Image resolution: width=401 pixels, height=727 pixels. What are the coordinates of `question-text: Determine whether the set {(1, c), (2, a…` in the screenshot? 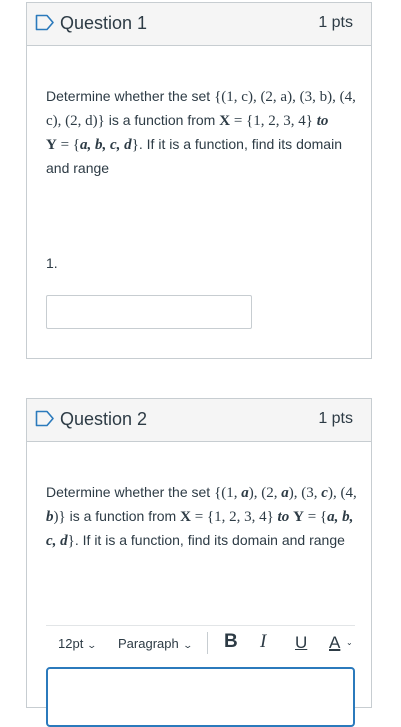 It's located at (201, 132).